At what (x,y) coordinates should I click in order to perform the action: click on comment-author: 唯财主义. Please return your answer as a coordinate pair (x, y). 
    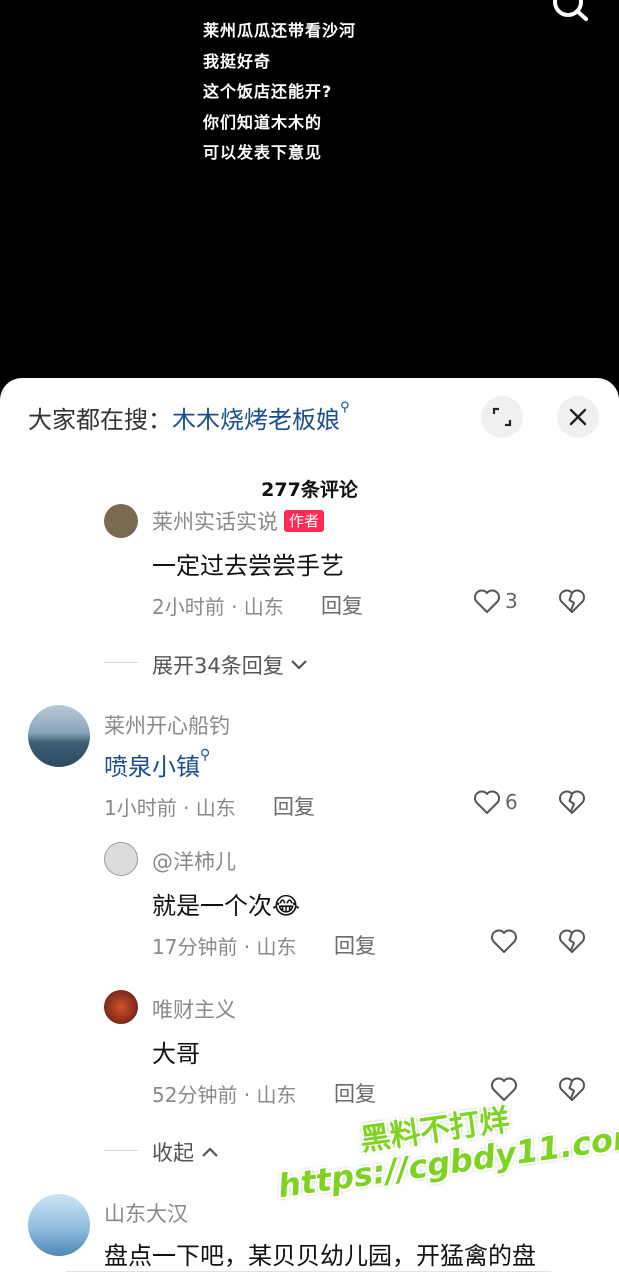
    Looking at the image, I should click on (194, 1009).